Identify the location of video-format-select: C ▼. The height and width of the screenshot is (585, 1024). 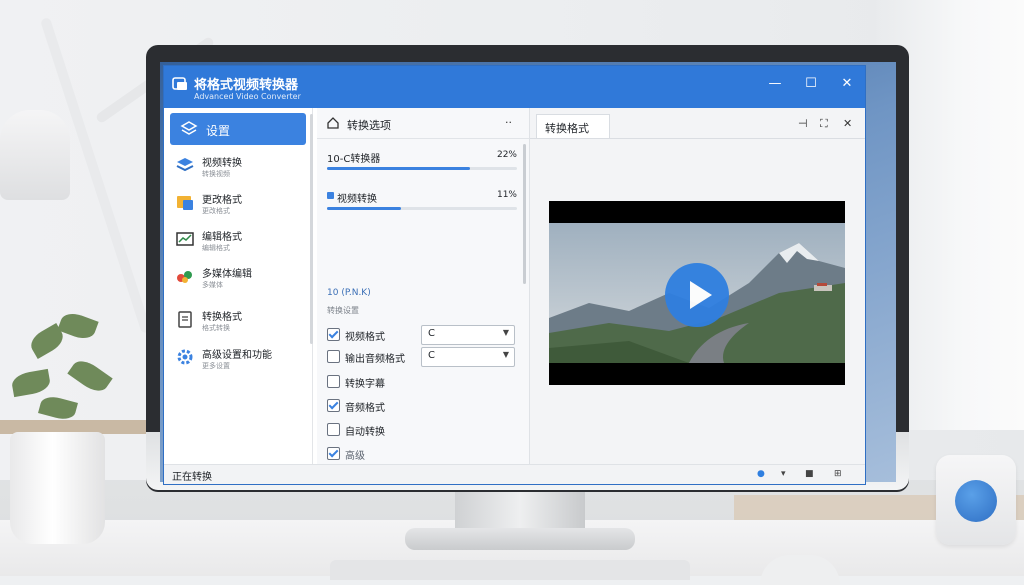
(468, 335).